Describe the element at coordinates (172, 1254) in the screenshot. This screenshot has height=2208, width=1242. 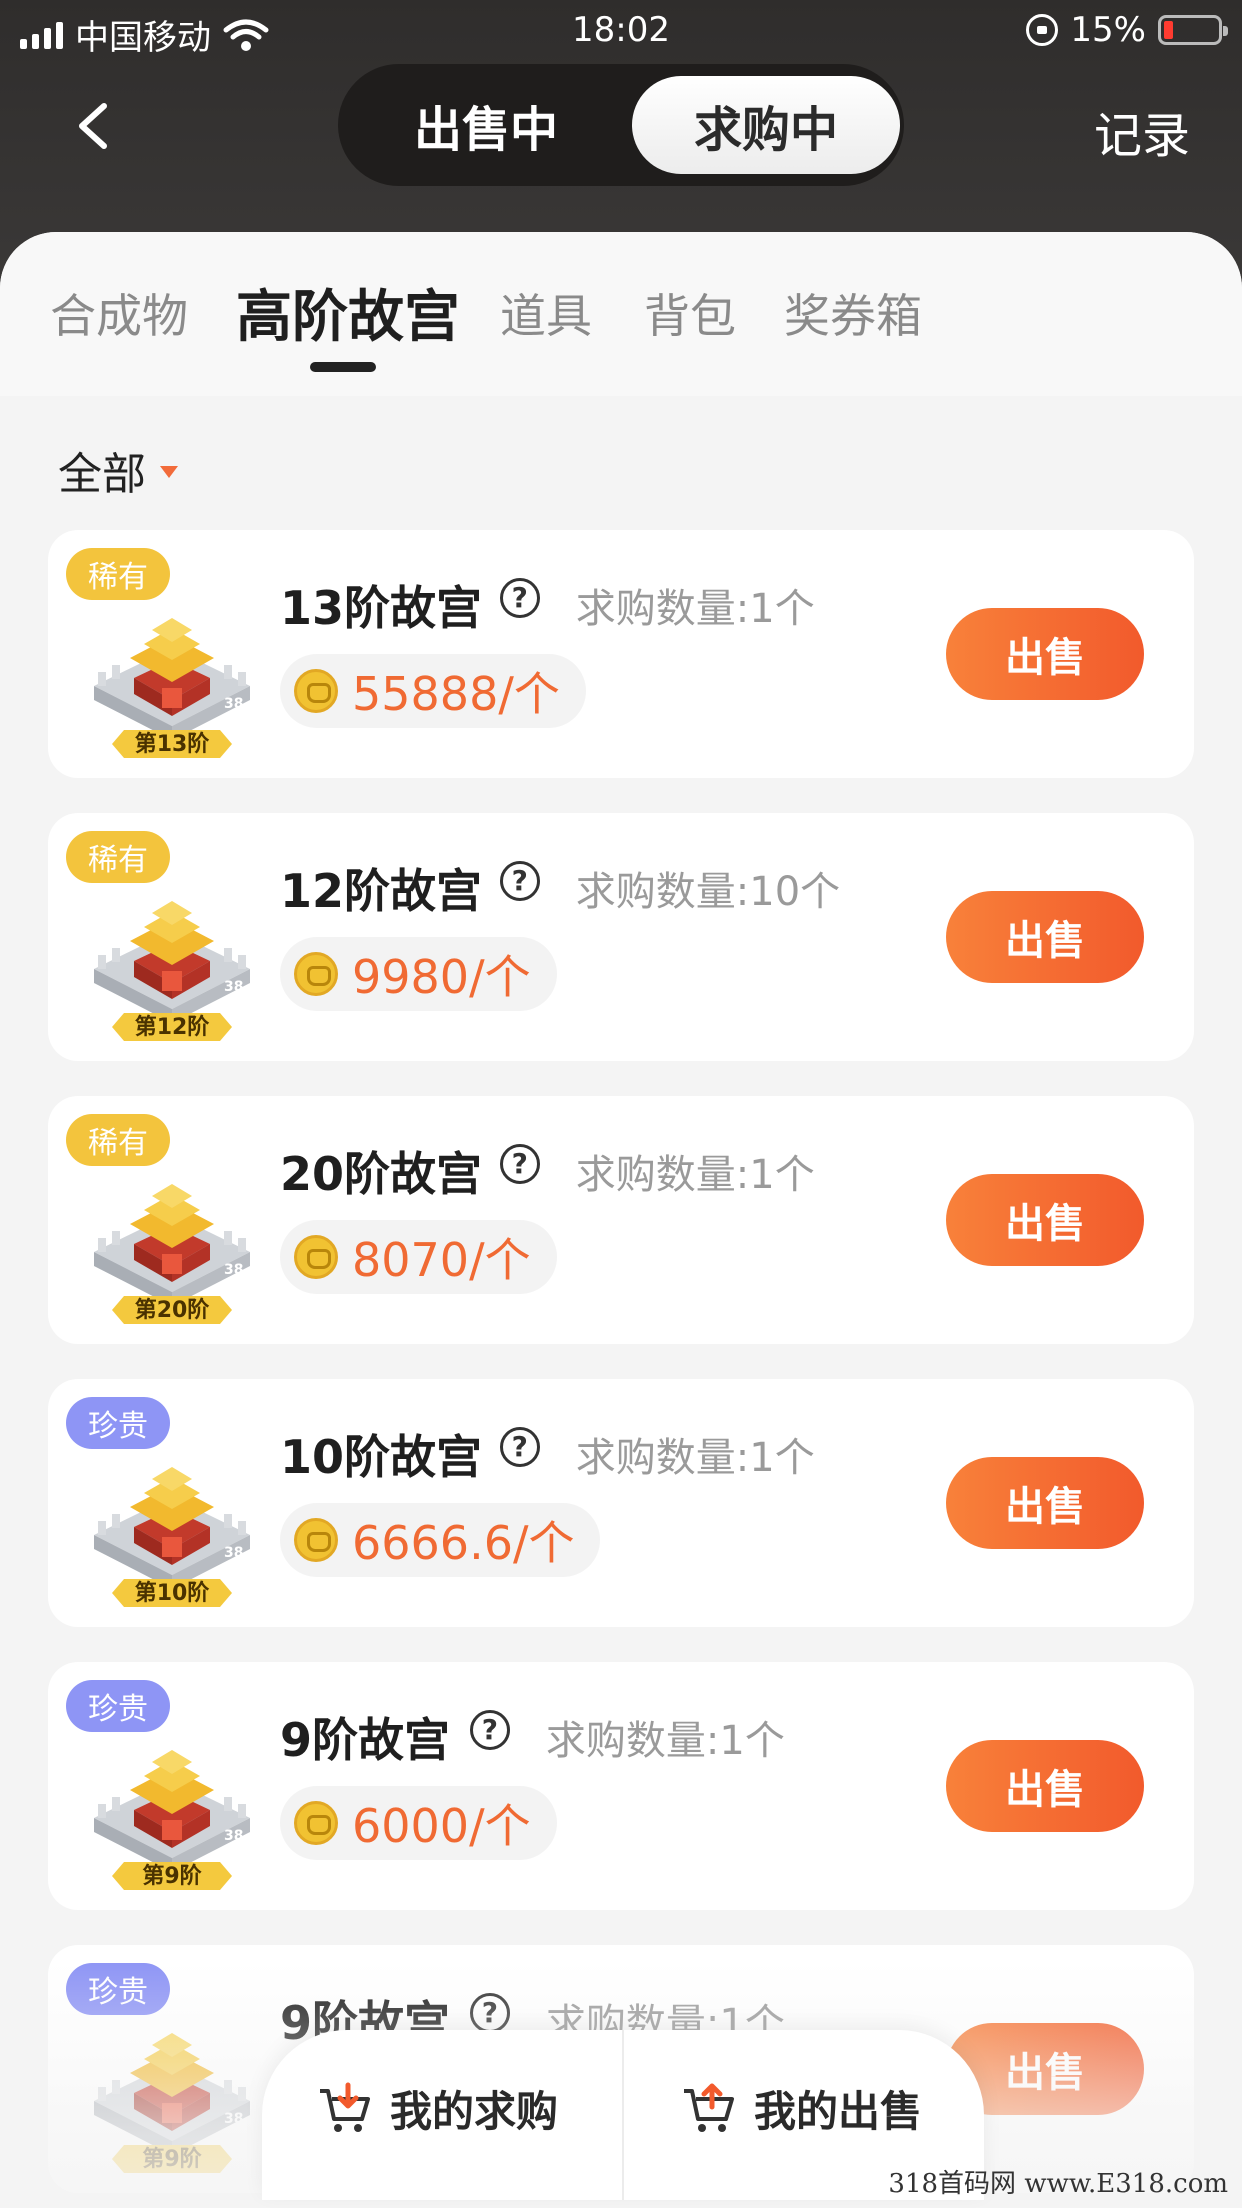
I see `palace-icon: 38 第20阶` at that location.